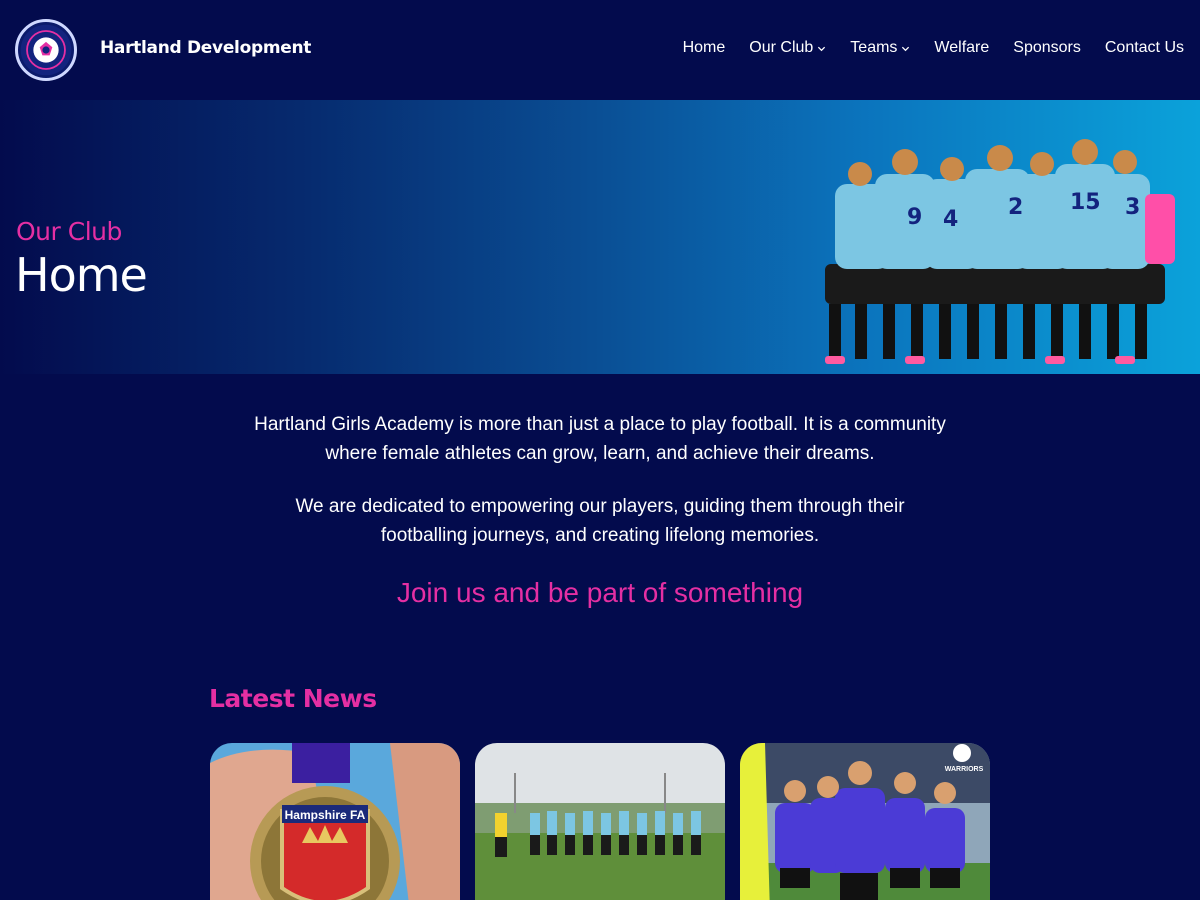 Image resolution: width=1200 pixels, height=900 pixels. Describe the element at coordinates (1015, 207) in the screenshot. I see `svg-text: 2` at that location.